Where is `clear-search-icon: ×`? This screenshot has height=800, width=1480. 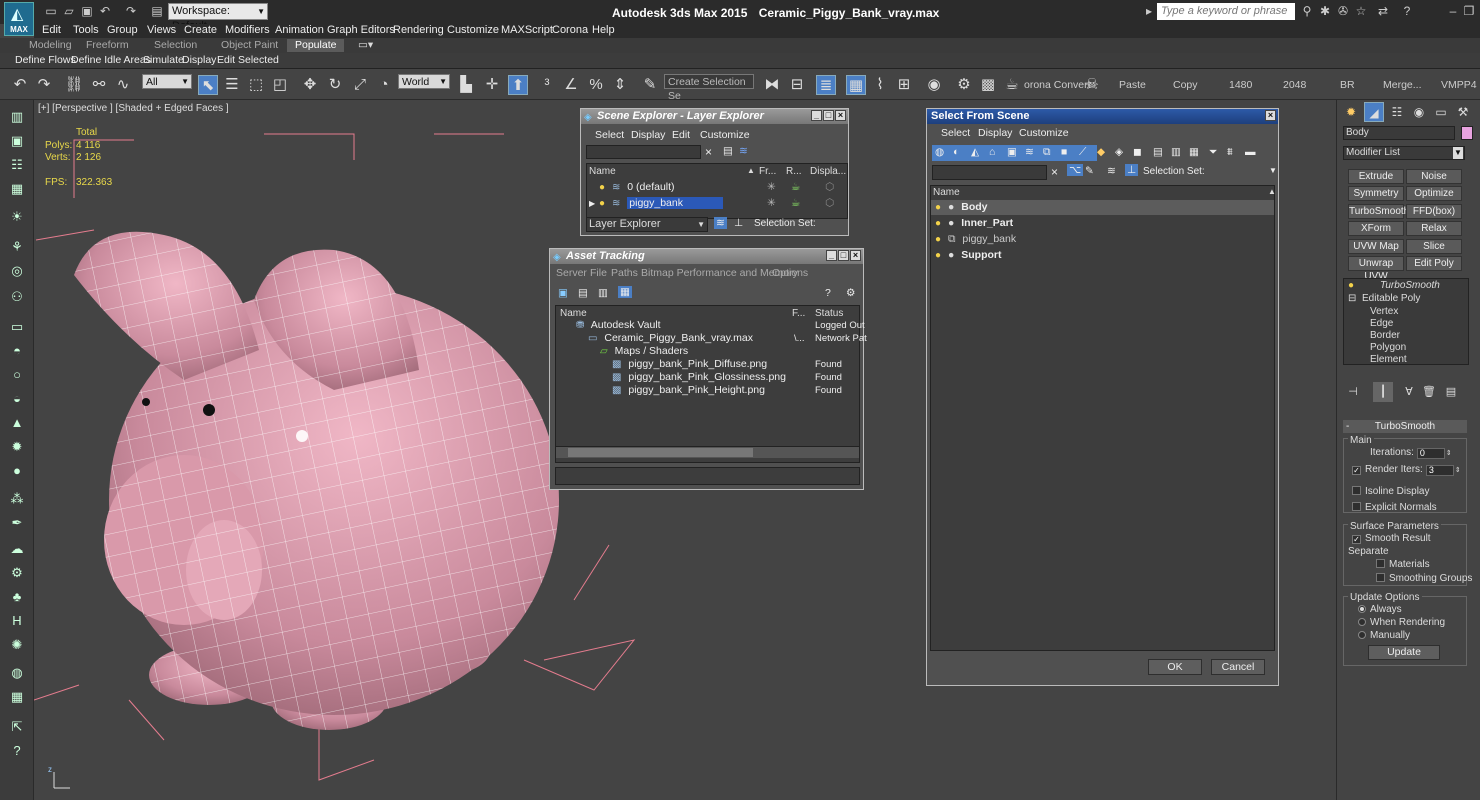 clear-search-icon: × is located at coordinates (1054, 172).